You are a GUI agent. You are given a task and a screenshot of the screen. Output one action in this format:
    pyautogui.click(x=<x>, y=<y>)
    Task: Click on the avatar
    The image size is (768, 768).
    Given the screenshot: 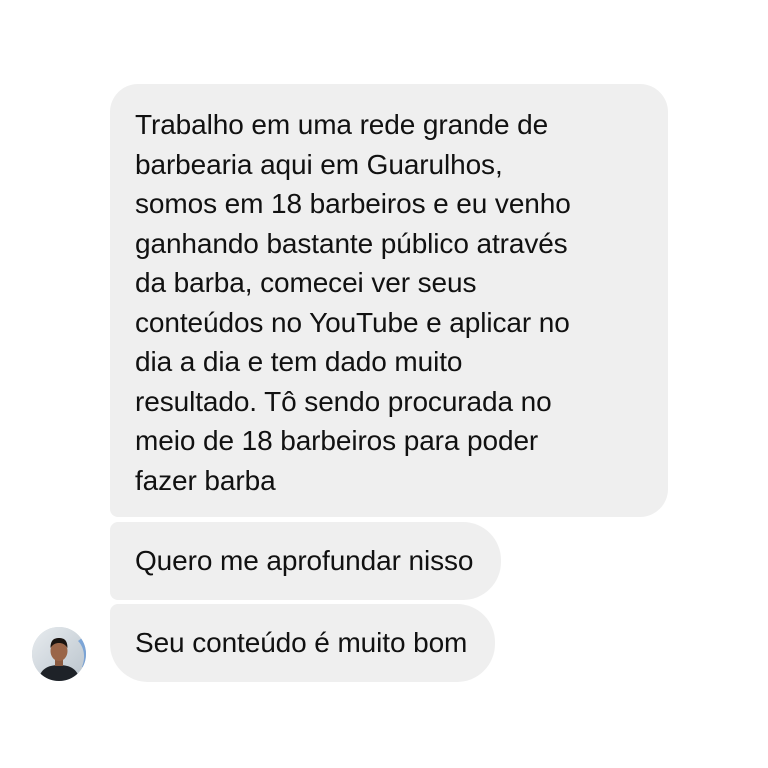 What is the action you would take?
    pyautogui.click(x=59, y=654)
    